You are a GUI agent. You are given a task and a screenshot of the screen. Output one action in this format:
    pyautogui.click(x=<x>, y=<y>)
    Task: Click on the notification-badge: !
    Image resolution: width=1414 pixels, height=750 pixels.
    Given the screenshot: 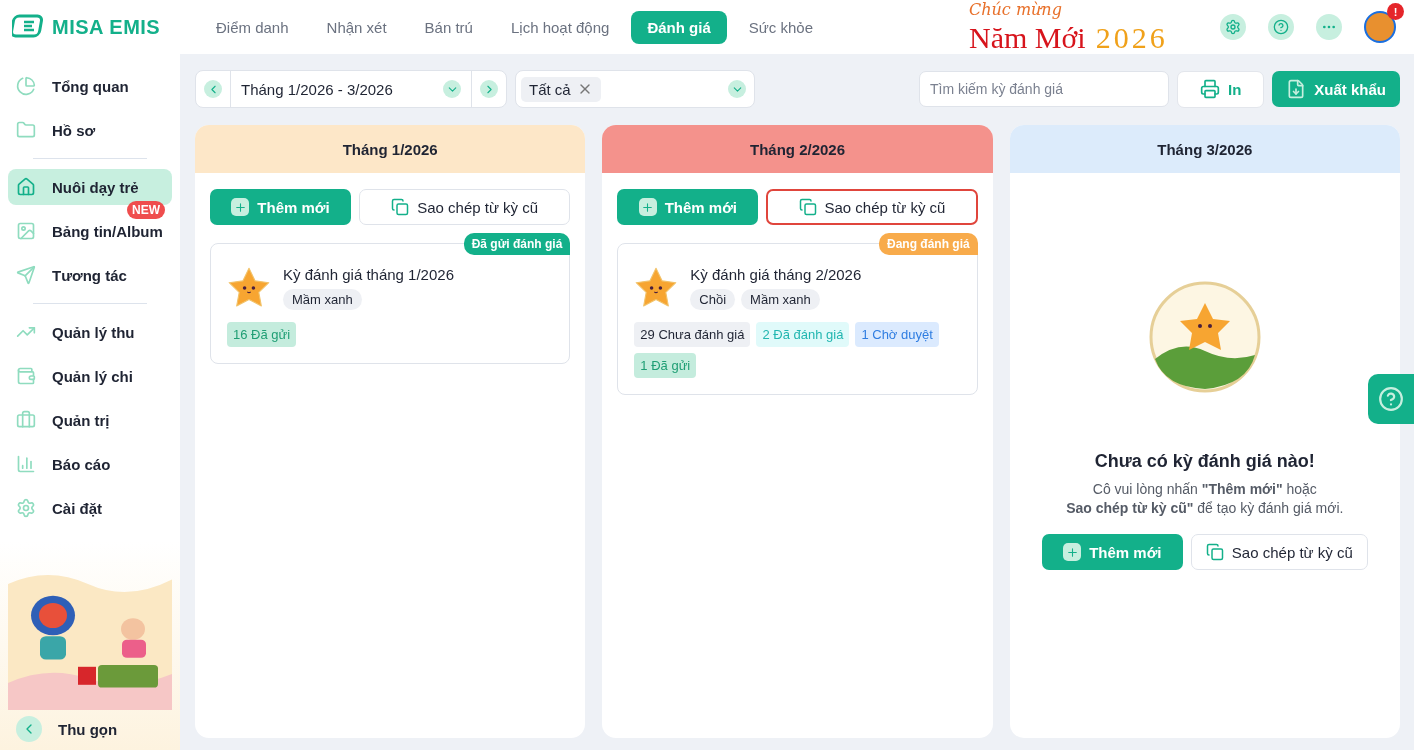 What is the action you would take?
    pyautogui.click(x=1395, y=11)
    